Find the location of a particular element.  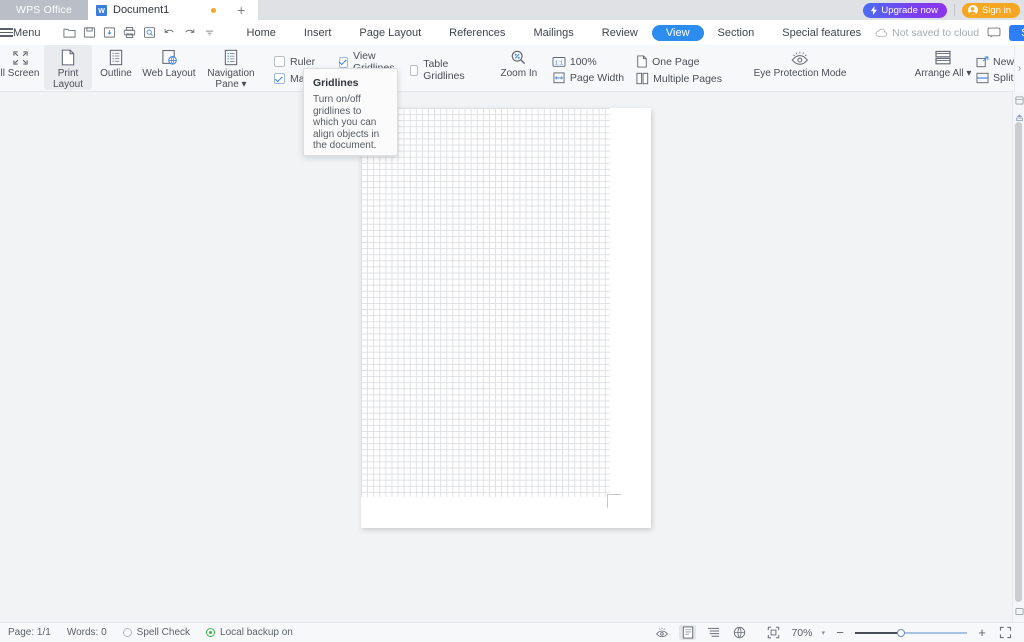

zoom-100-row: 1:1 100% is located at coordinates (588, 62).